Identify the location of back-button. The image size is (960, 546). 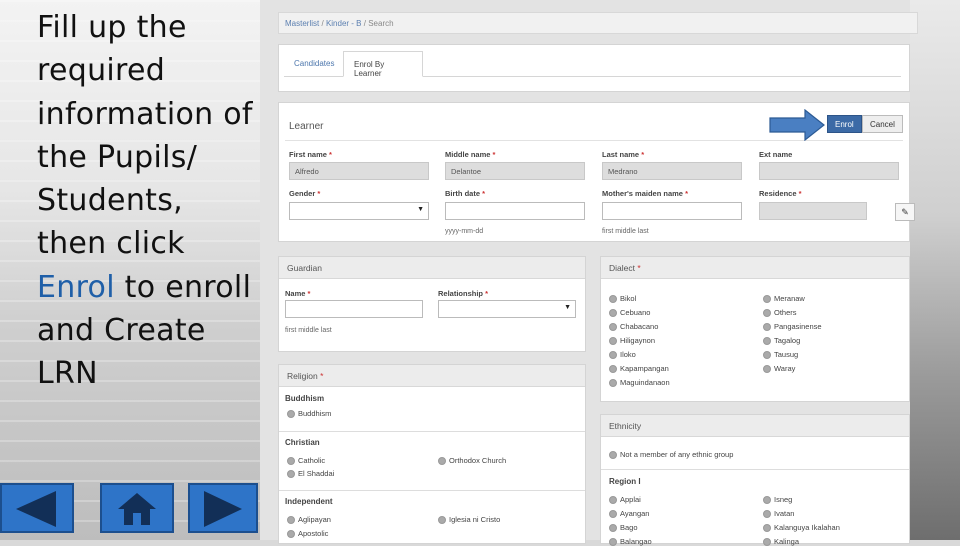
(37, 508).